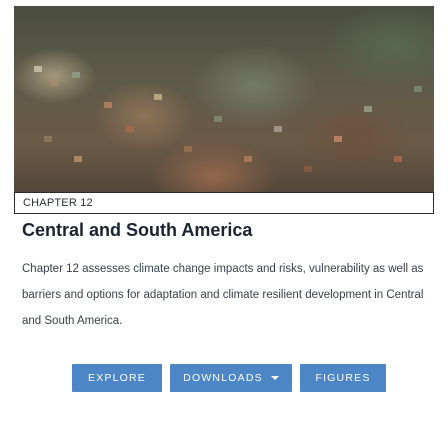  I want to click on action-buttons: EXPLORE DOWNLOADS FIGURES, so click(224, 378).